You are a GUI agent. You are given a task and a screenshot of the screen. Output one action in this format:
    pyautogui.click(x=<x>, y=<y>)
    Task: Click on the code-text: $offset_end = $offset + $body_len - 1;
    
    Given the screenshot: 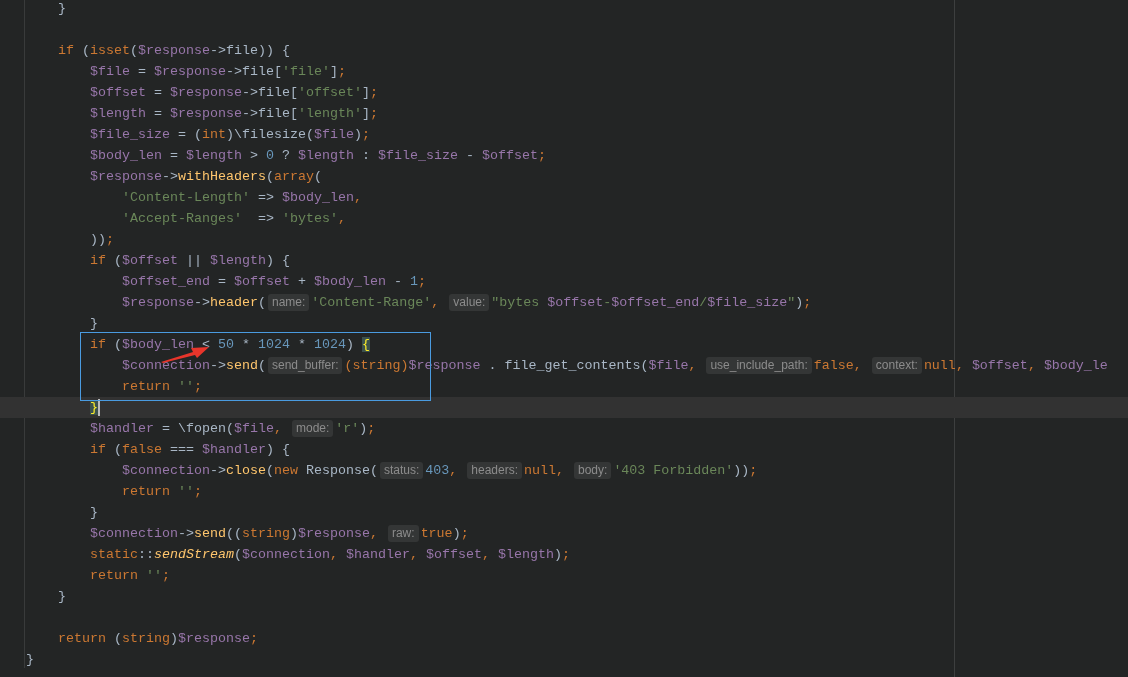 What is the action you would take?
    pyautogui.click(x=273, y=281)
    